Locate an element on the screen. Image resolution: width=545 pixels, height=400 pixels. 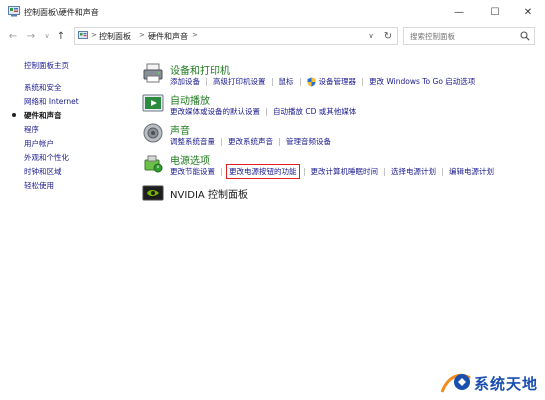
breadcrumb-control-panel: 控制面板 is located at coordinates (115, 36).